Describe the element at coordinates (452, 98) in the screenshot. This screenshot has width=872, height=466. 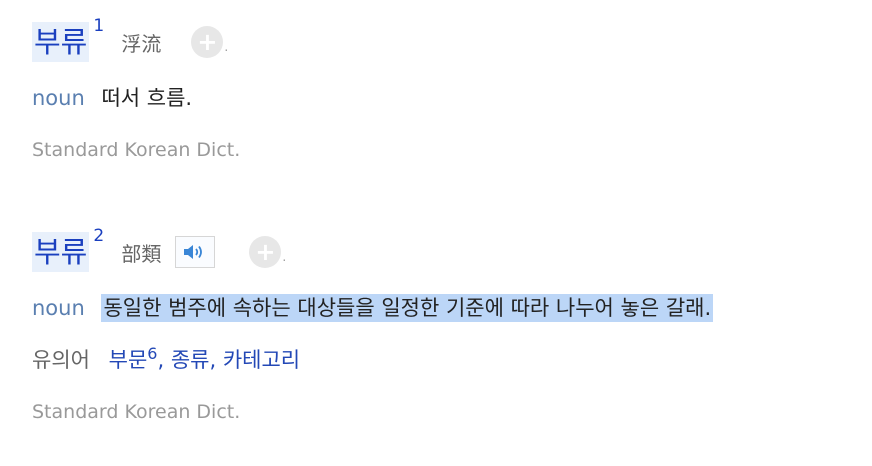
I see `definition-row: noun 떠서 흐름.` at that location.